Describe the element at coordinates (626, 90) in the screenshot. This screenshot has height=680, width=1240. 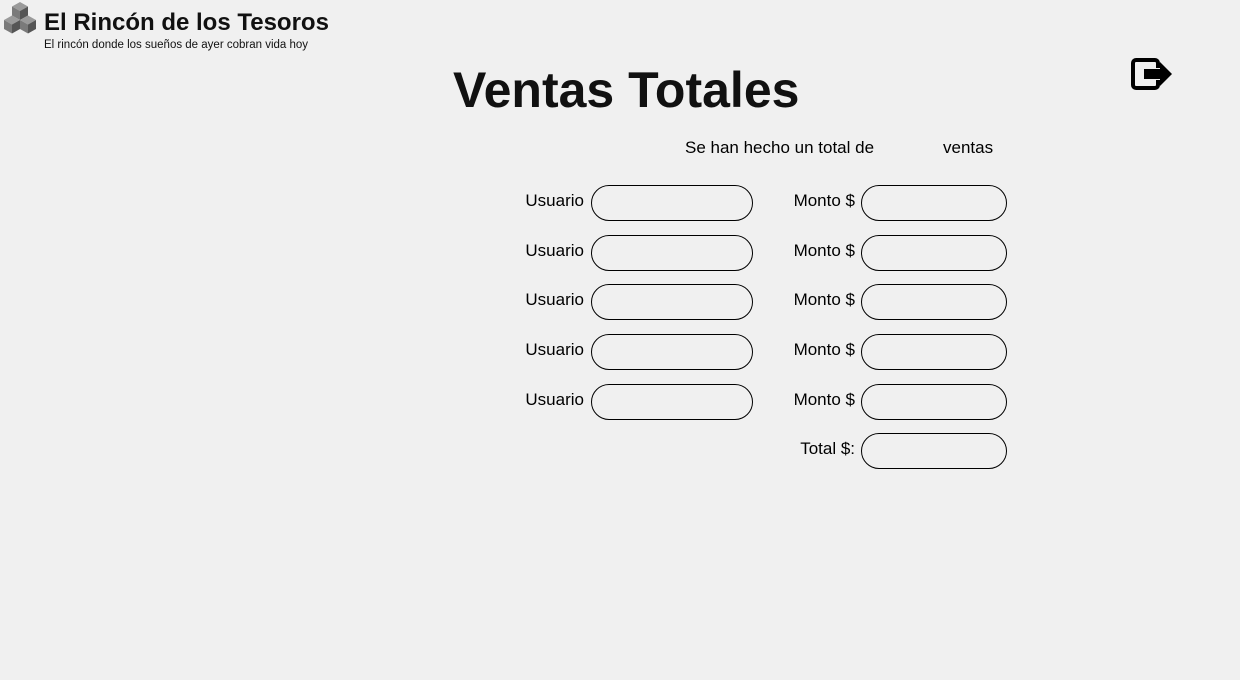
I see `page-title: Ventas Totales` at that location.